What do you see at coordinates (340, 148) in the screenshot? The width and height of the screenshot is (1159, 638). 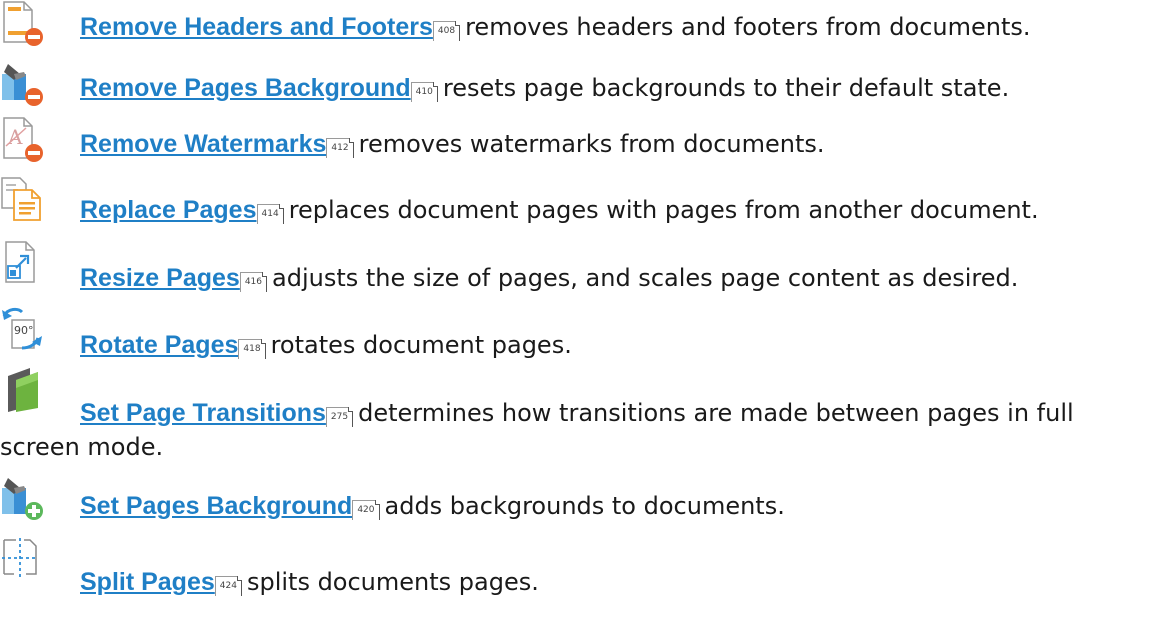 I see `page-reference: 412` at bounding box center [340, 148].